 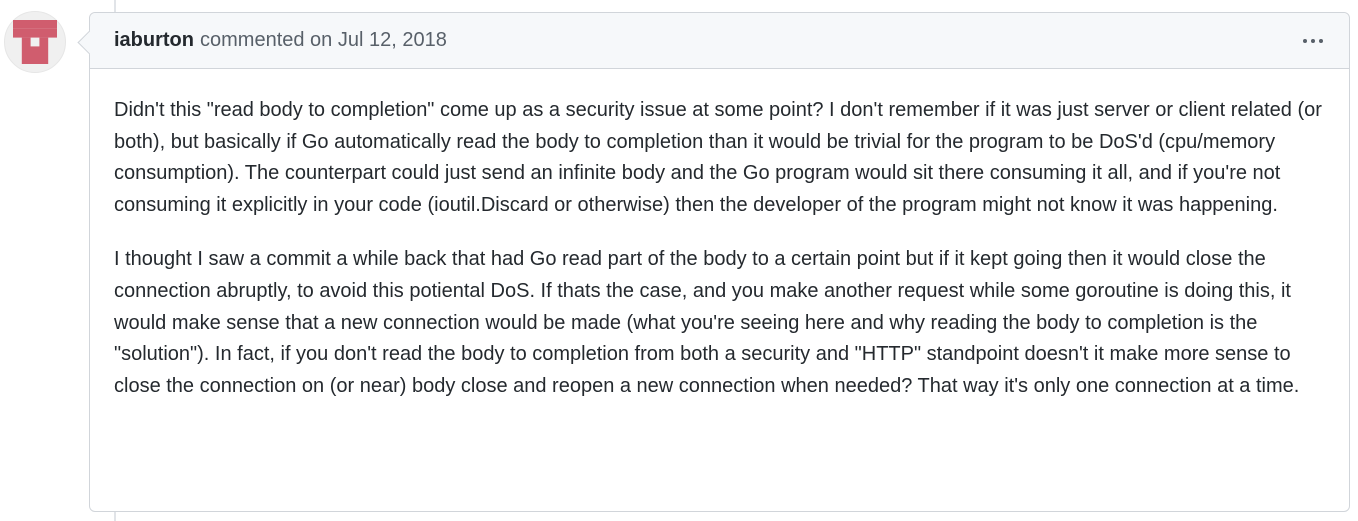 What do you see at coordinates (323, 40) in the screenshot?
I see `comment-timestamp: commented on Jul 12, 2018` at bounding box center [323, 40].